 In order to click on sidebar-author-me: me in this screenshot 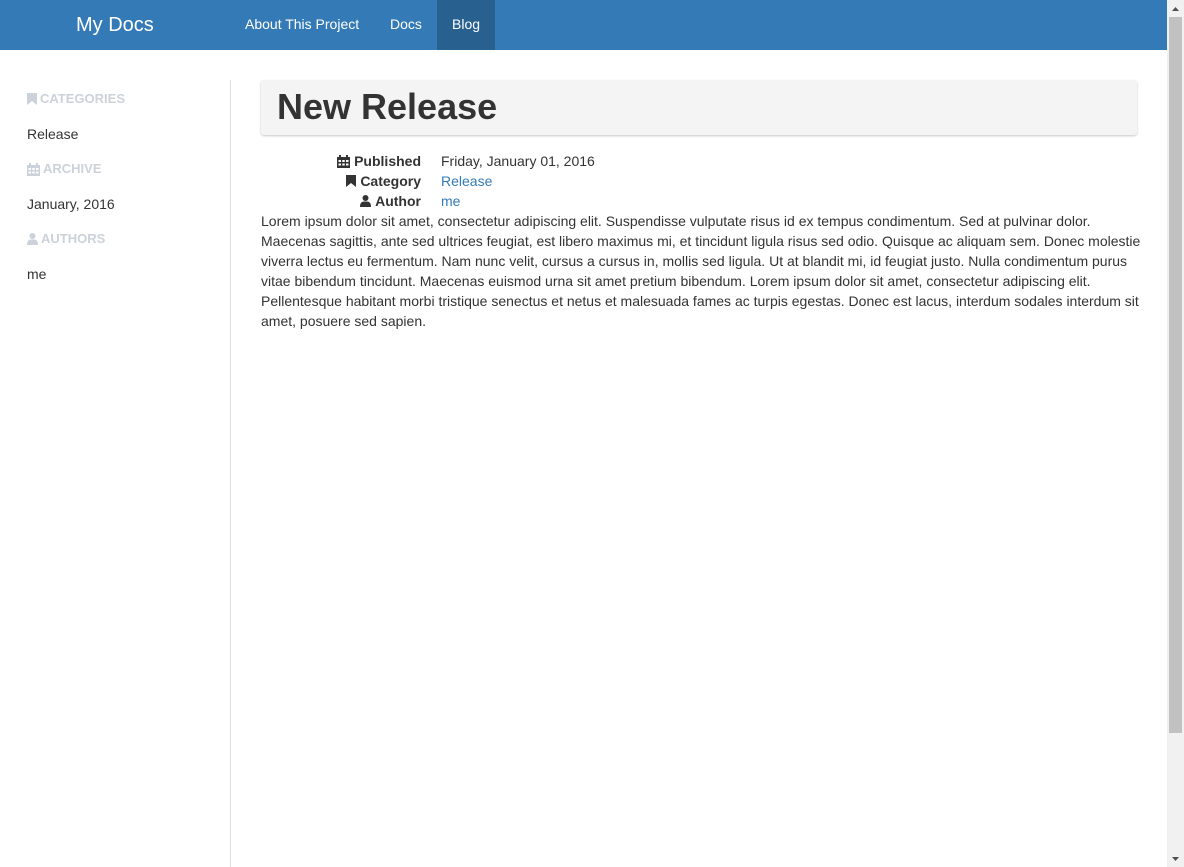, I will do `click(36, 274)`.